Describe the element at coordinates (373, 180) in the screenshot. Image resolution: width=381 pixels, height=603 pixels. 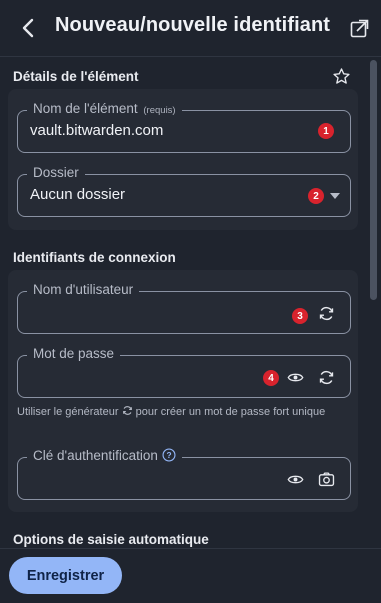
I see `scrollbar-thumb` at that location.